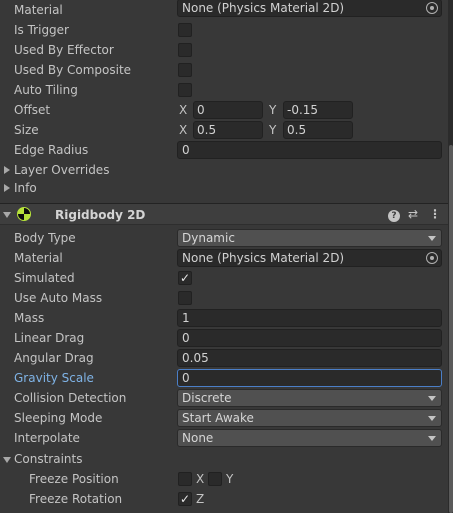 The image size is (453, 513). I want to click on angular-drag-row: Angular Drag 0.05, so click(224, 358).